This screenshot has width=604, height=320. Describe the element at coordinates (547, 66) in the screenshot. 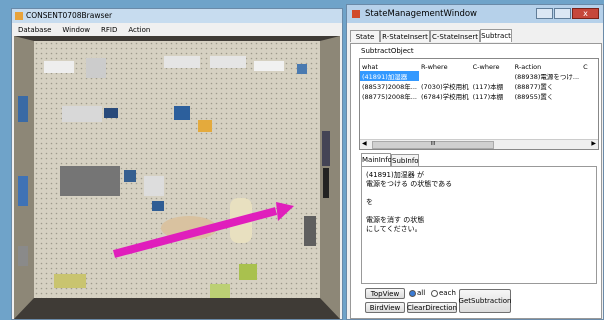

I see `col-r-action: R-action` at that location.